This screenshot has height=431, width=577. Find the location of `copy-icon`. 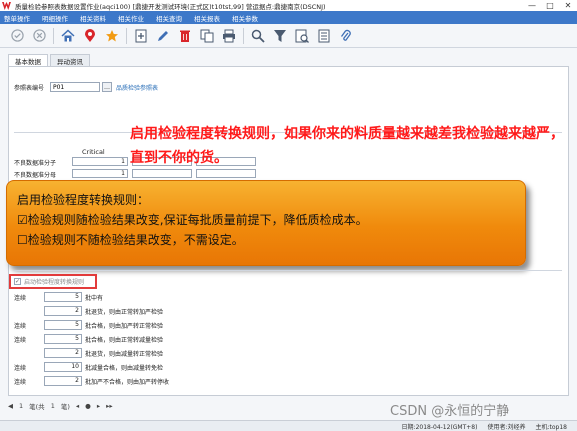

copy-icon is located at coordinates (207, 36).